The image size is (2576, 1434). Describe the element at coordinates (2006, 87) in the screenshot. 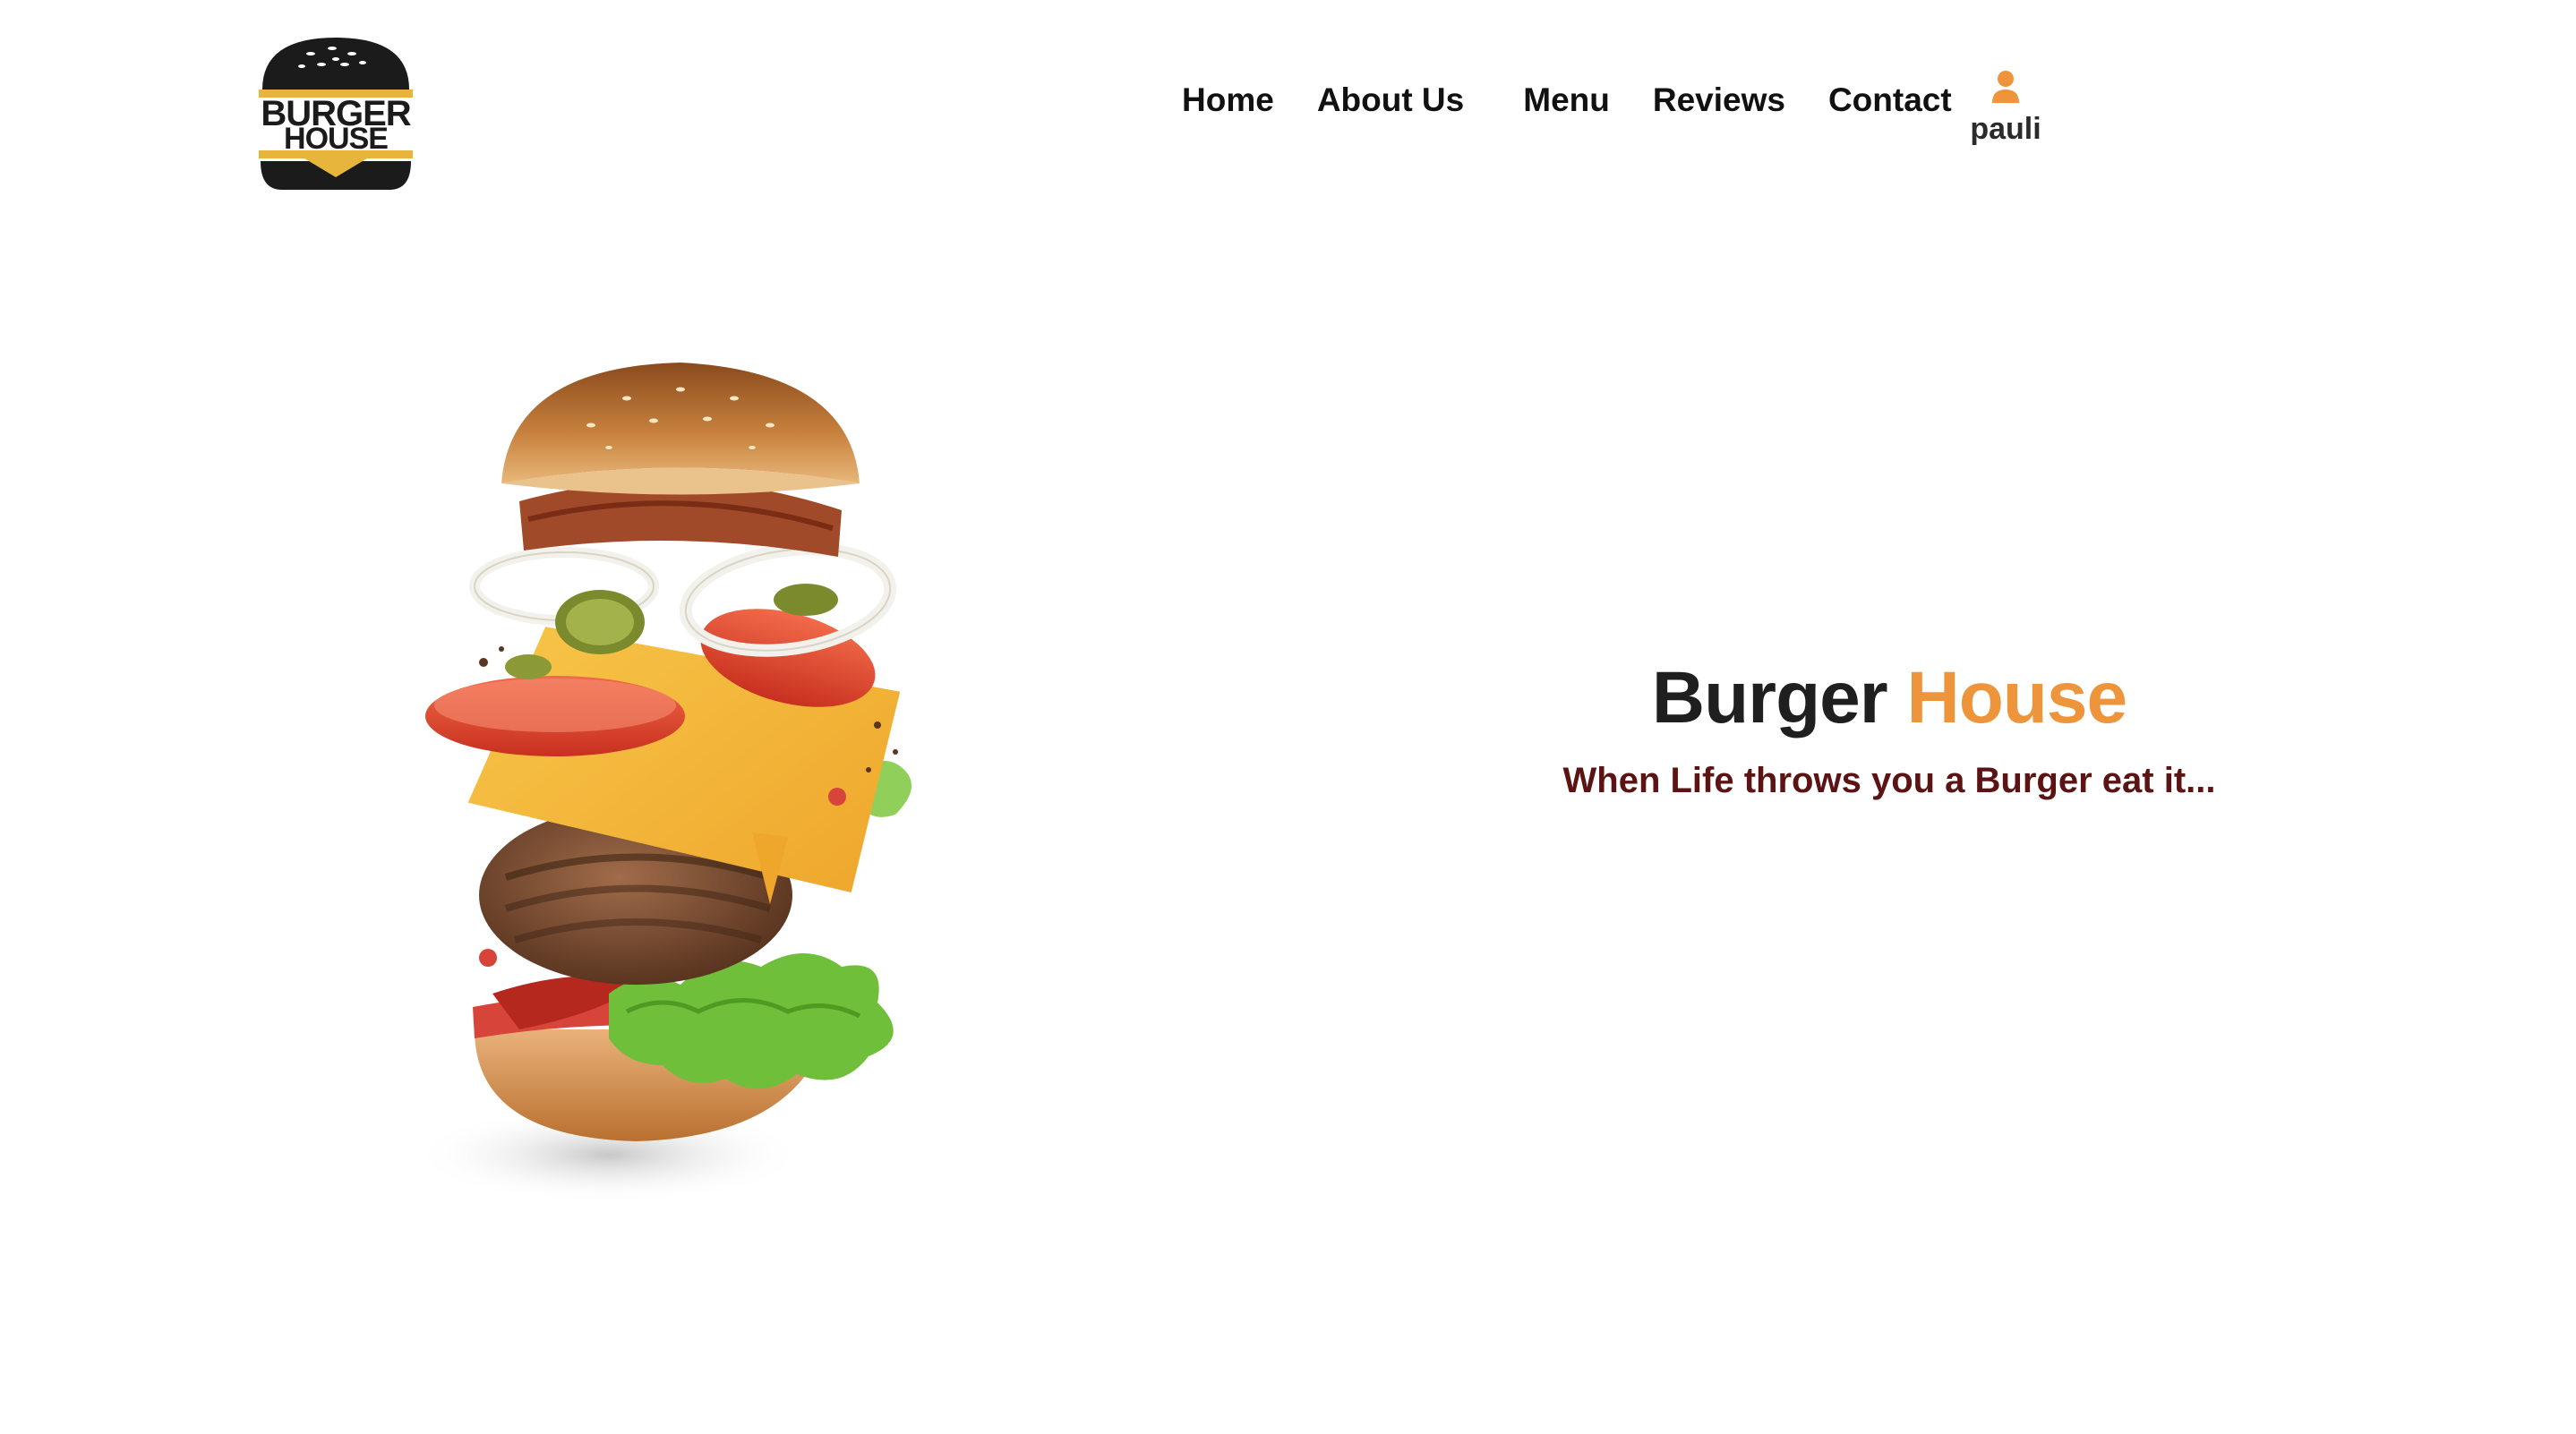

I see `user-icon` at that location.